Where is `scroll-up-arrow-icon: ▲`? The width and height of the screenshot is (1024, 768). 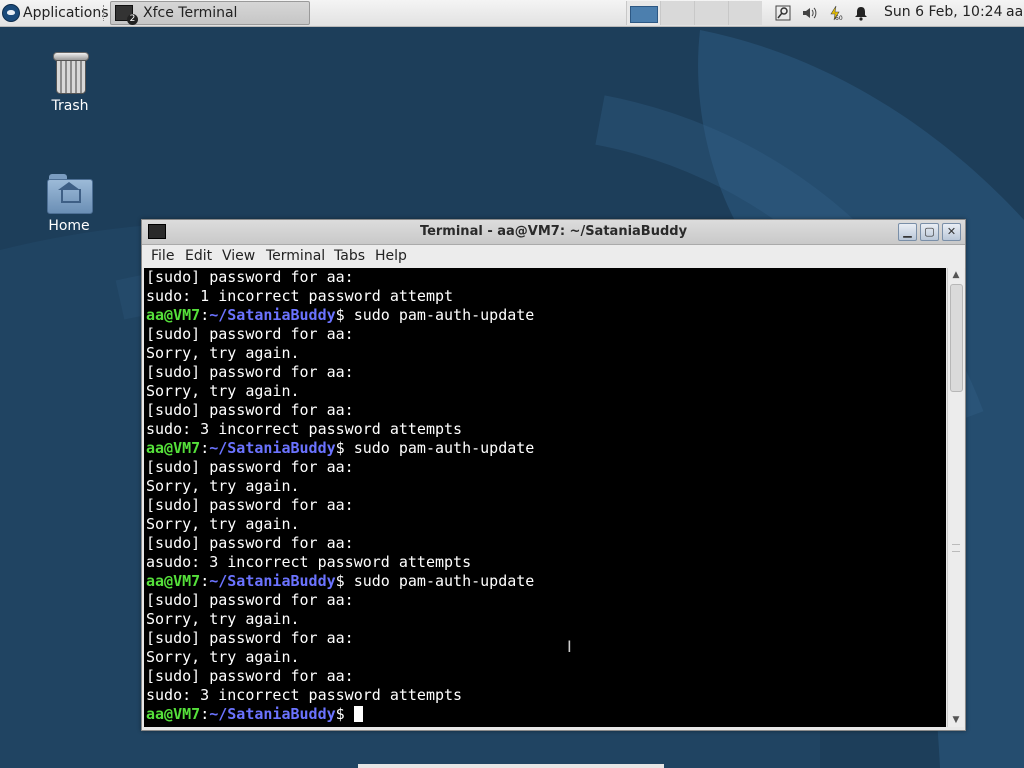 scroll-up-arrow-icon: ▲ is located at coordinates (956, 275).